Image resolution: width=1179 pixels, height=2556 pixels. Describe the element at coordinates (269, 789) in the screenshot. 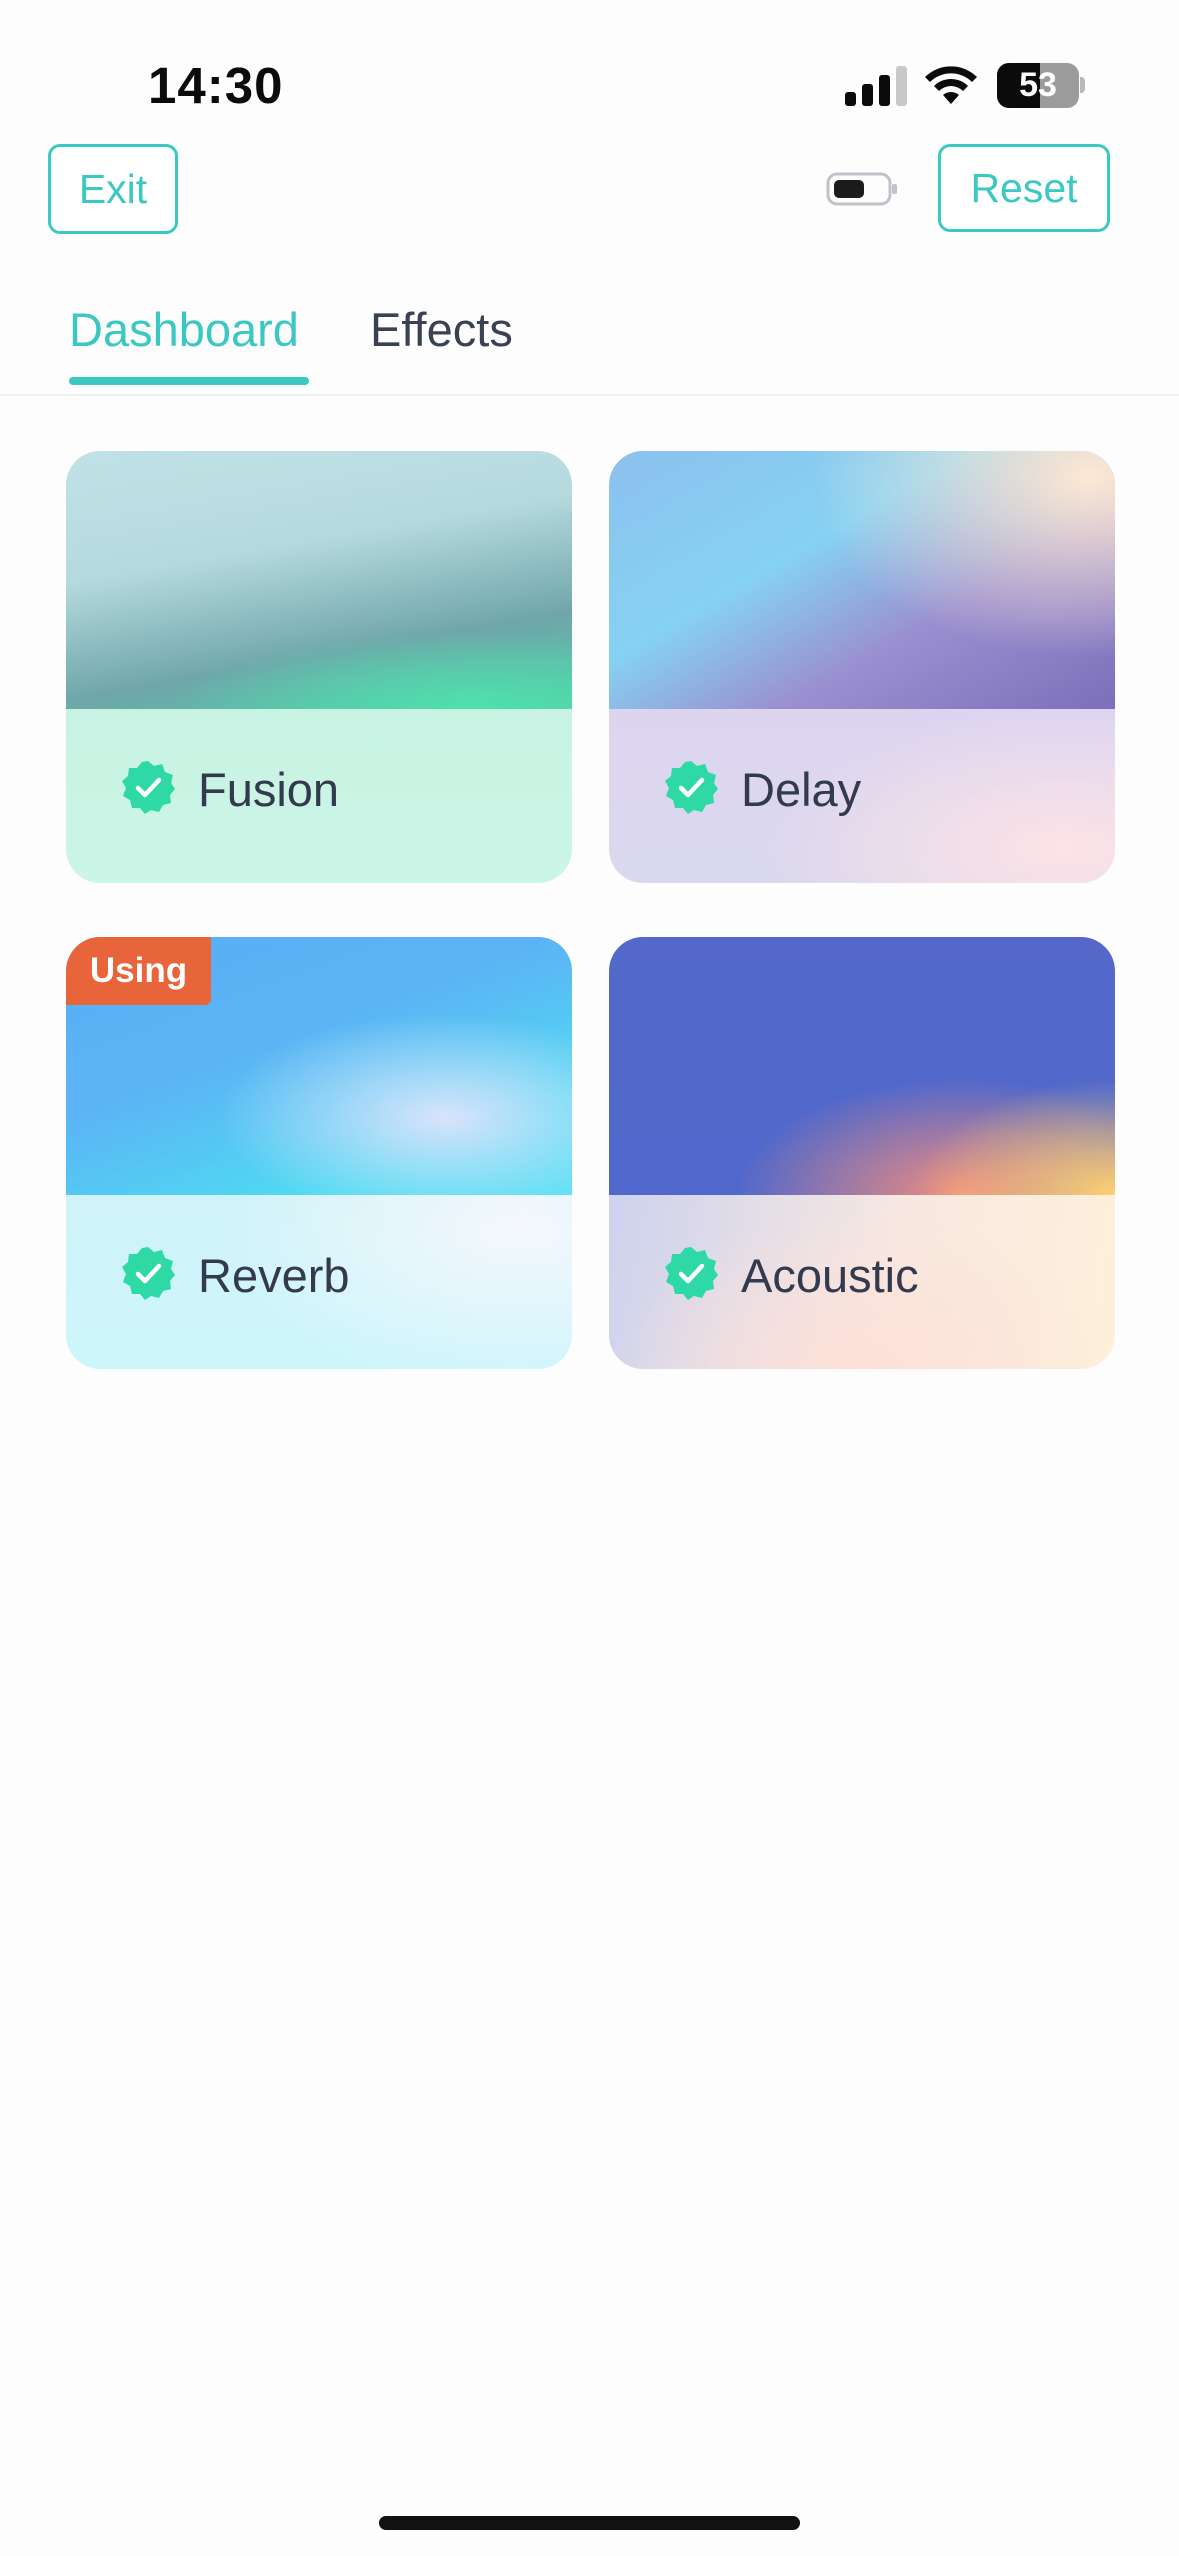

I see `preset-name: Fusion` at that location.